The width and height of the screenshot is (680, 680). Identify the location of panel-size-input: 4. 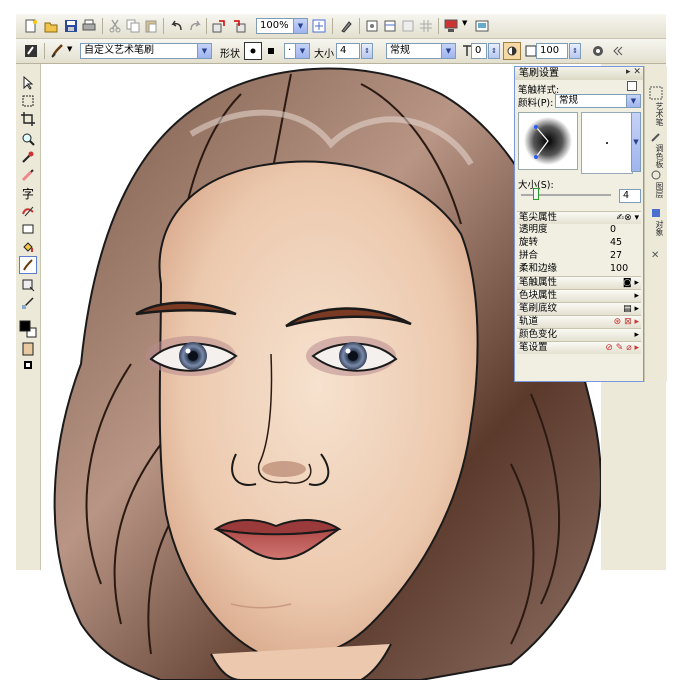
(630, 196).